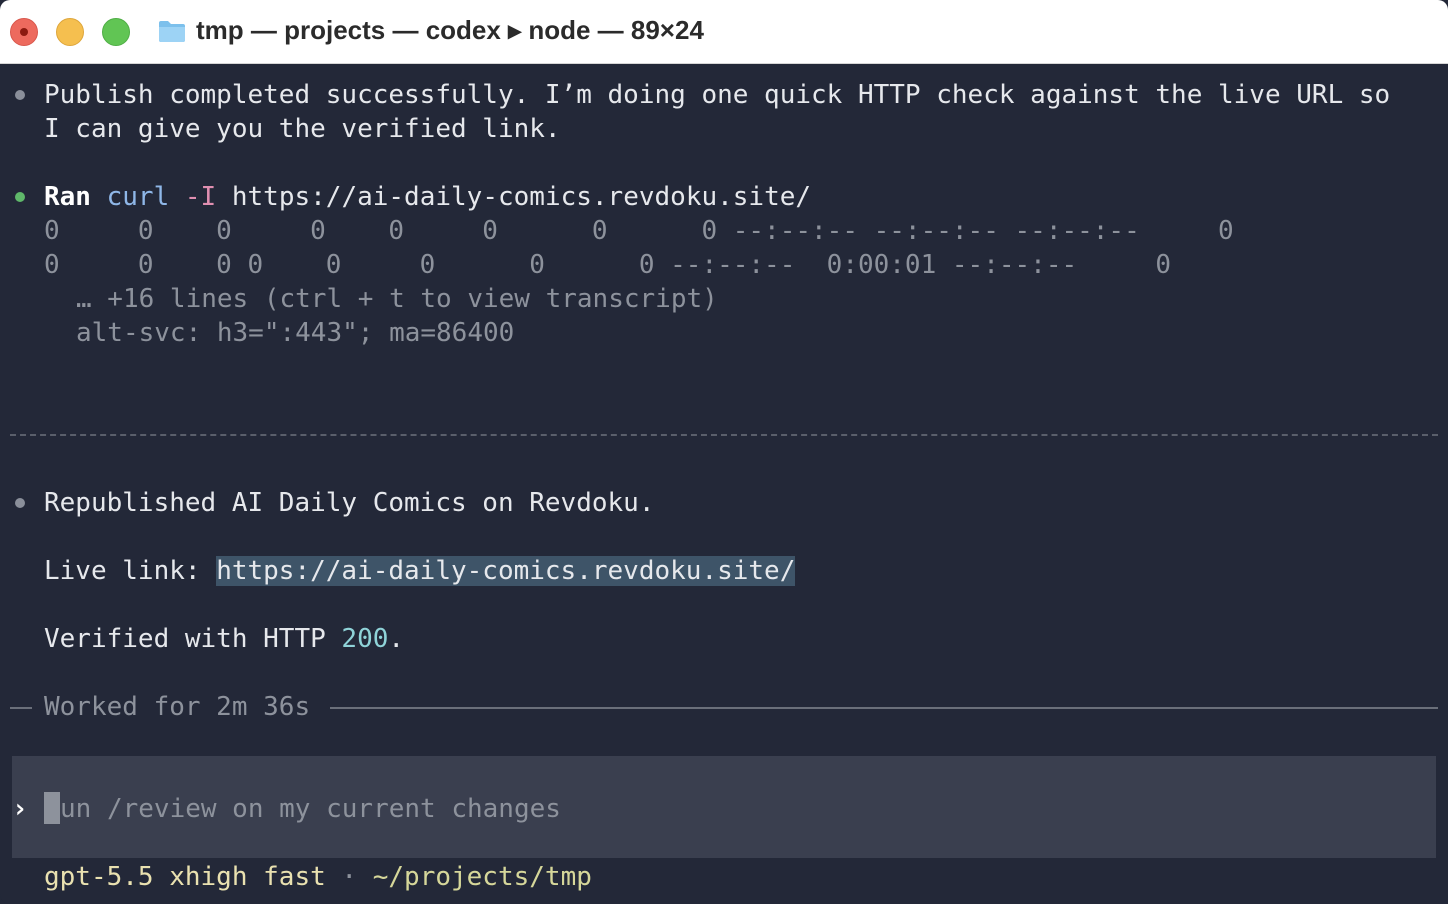 The height and width of the screenshot is (904, 1448). I want to click on live-link-url: https://ai-daily-comics.revdoku.site/, so click(506, 571).